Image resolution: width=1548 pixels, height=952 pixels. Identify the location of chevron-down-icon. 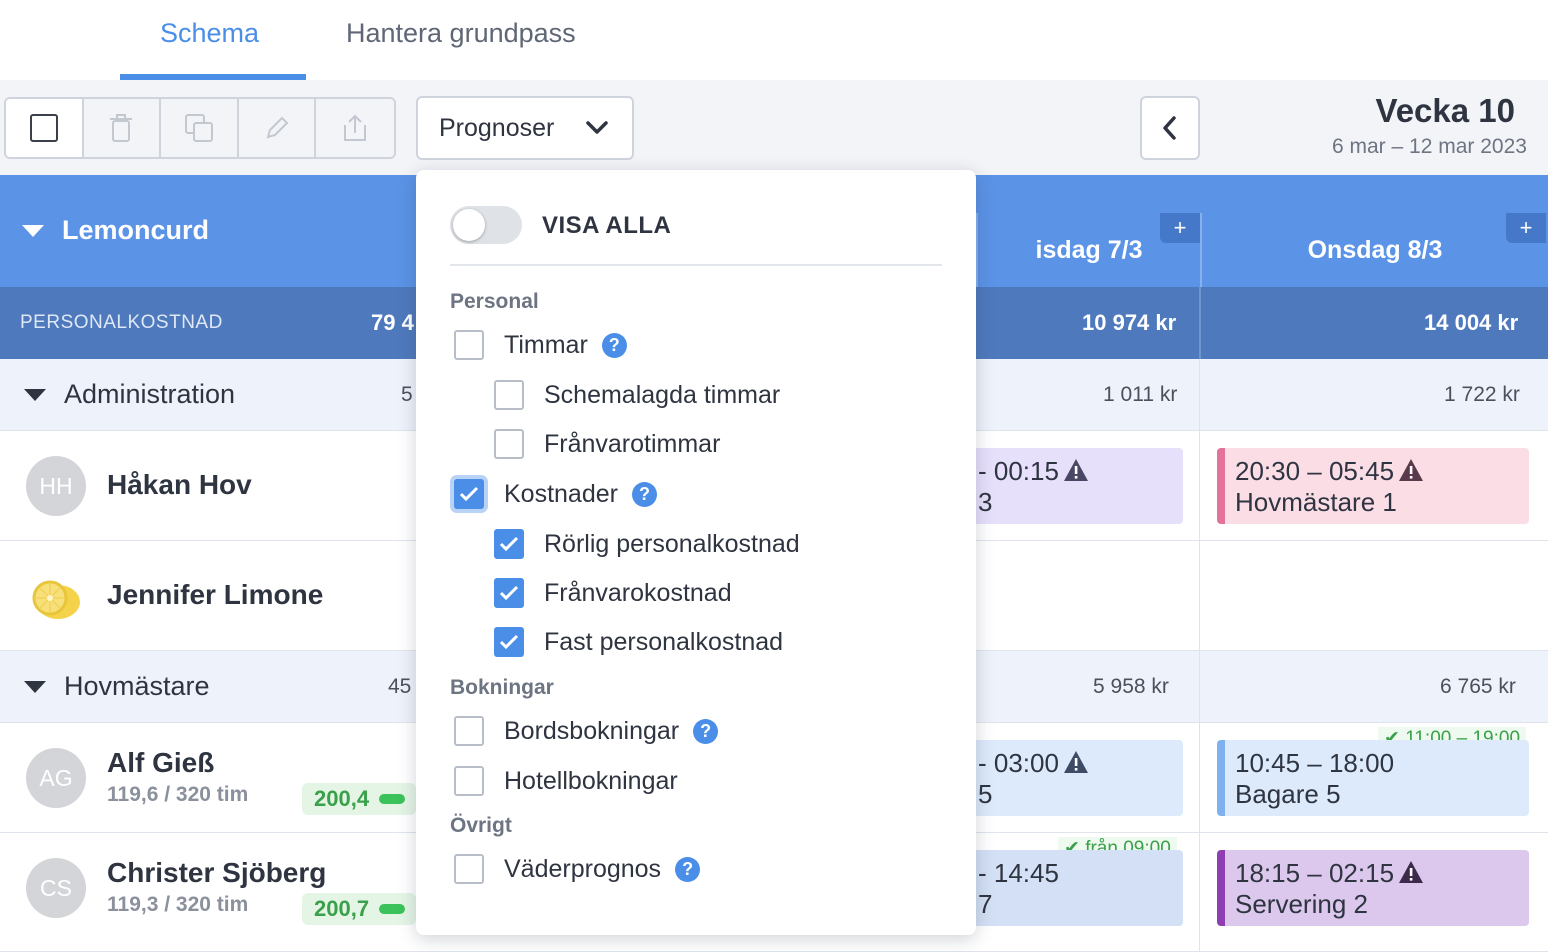
(597, 127).